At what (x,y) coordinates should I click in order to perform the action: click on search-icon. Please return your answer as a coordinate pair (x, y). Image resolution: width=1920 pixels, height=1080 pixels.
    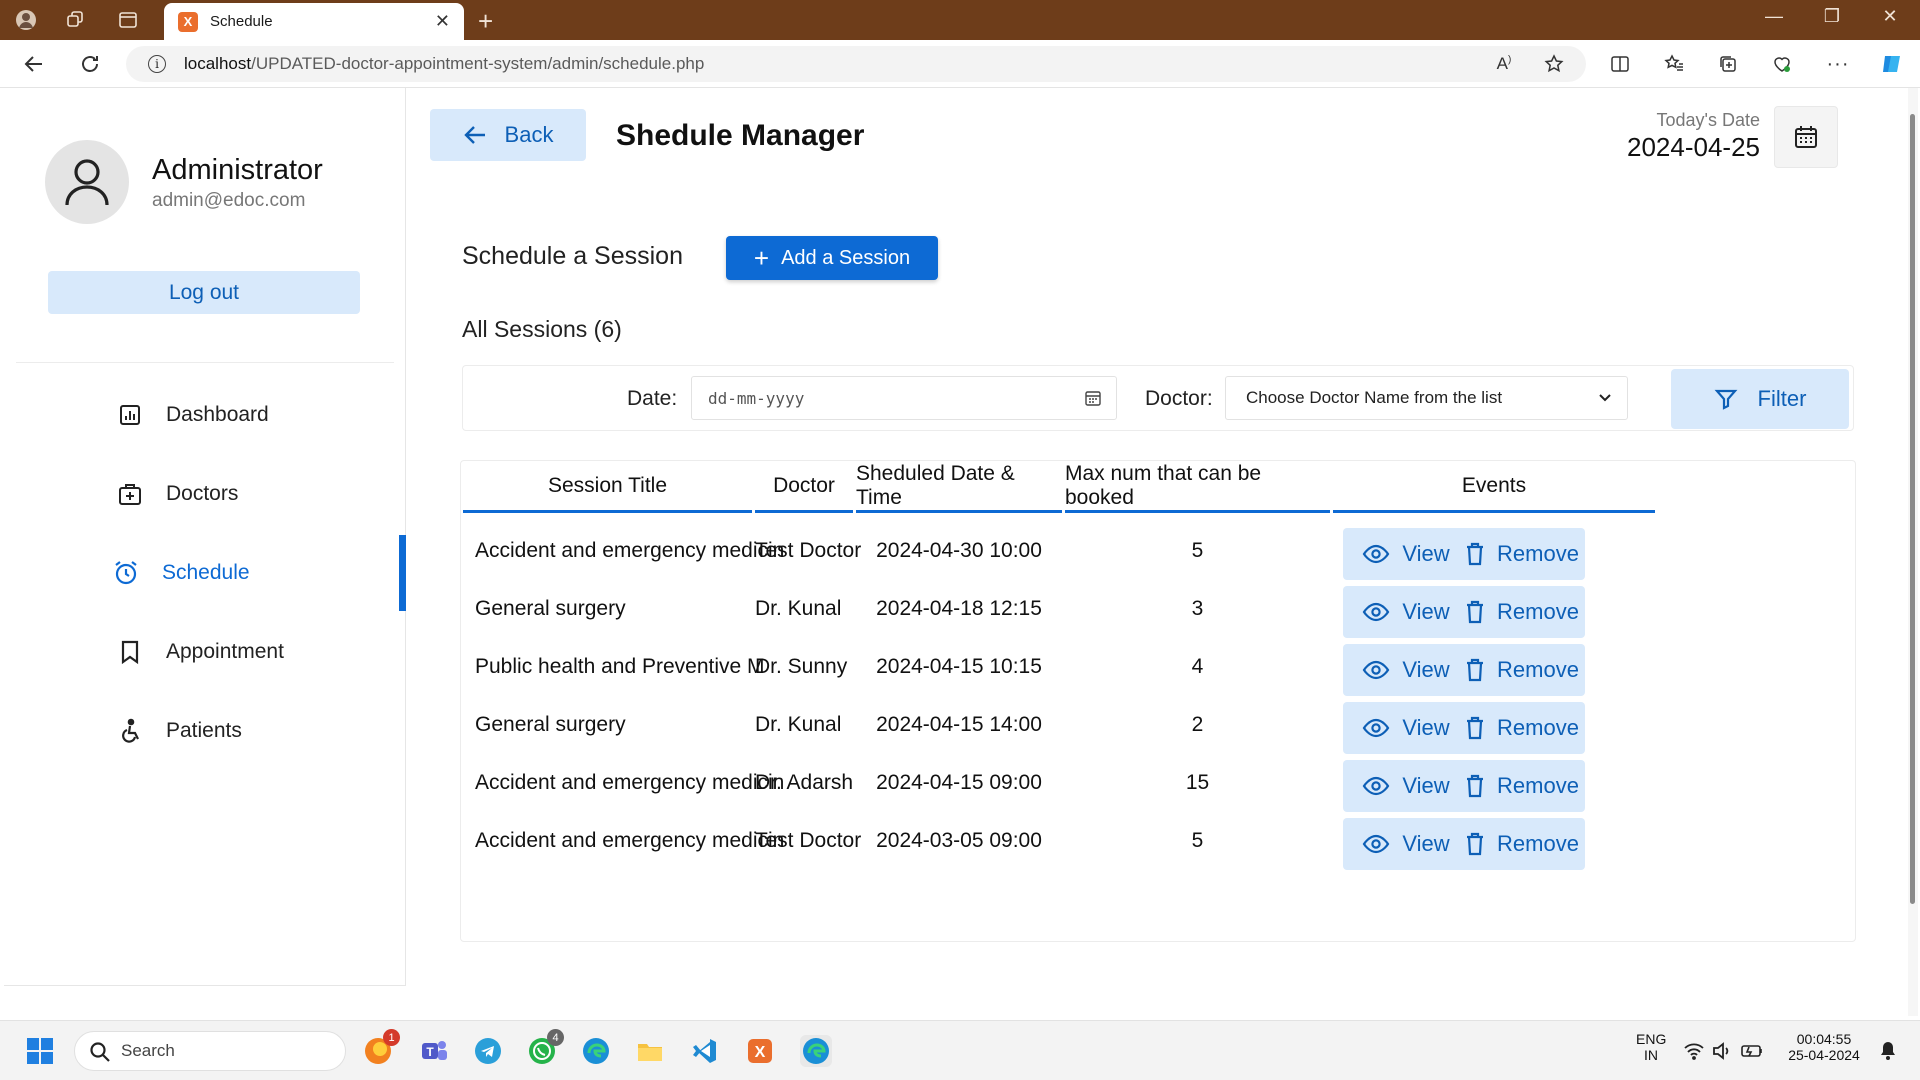
    Looking at the image, I should click on (100, 1054).